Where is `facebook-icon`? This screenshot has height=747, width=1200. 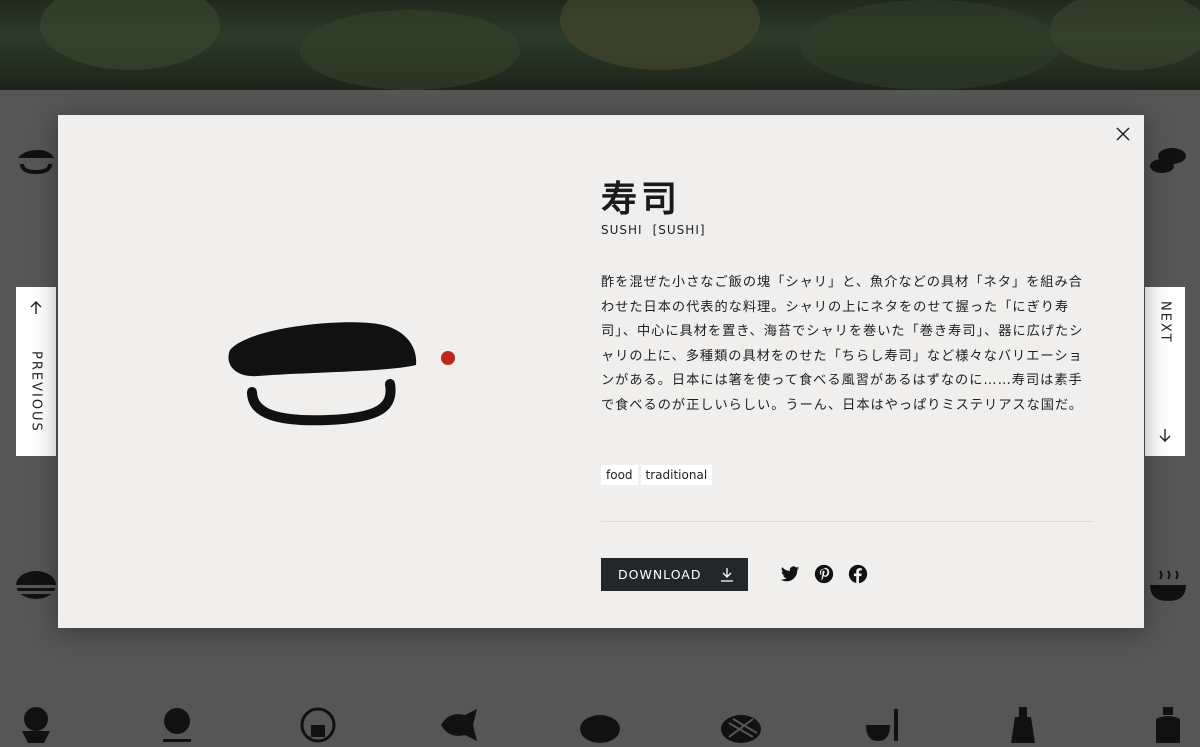
facebook-icon is located at coordinates (858, 574).